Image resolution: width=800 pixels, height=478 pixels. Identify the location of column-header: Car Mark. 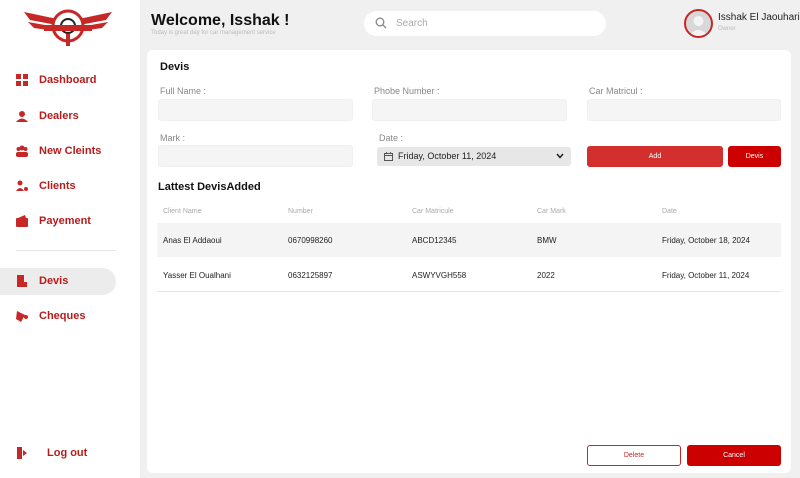
(551, 211).